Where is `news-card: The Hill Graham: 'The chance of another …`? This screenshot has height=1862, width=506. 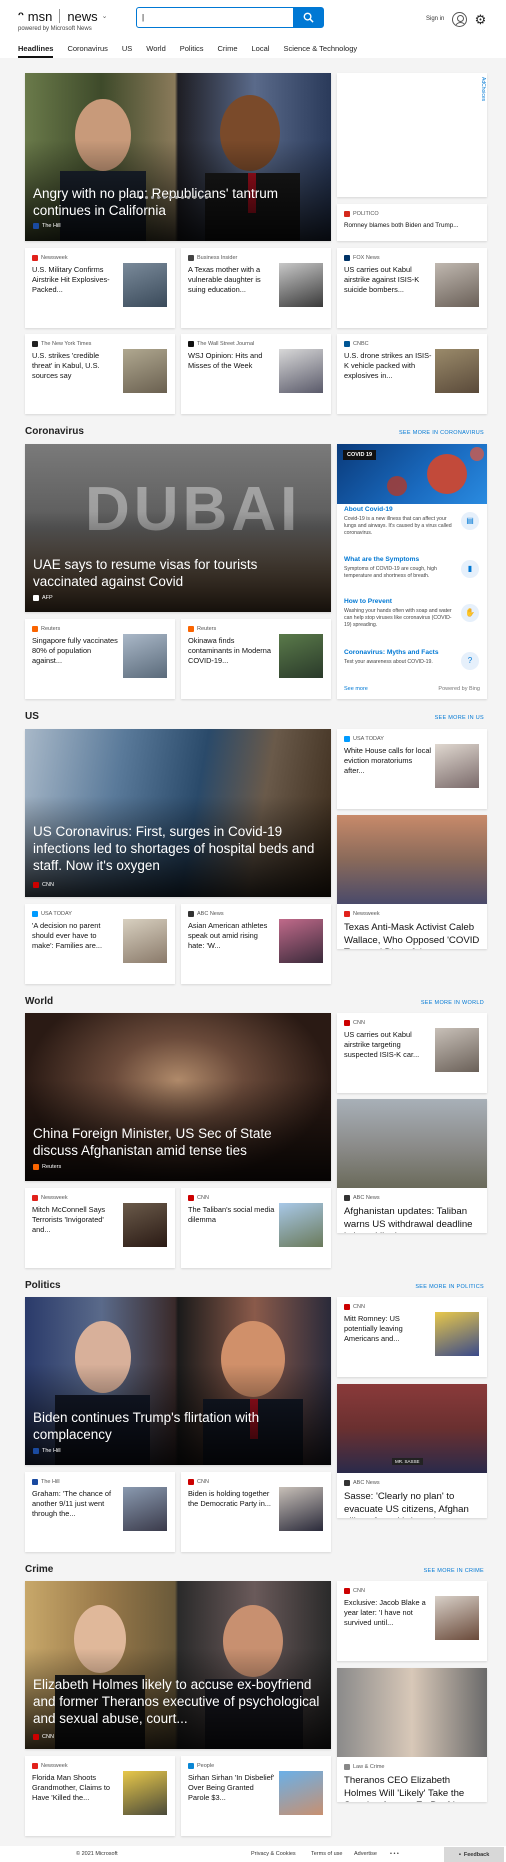 news-card: The Hill Graham: 'The chance of another … is located at coordinates (100, 1512).